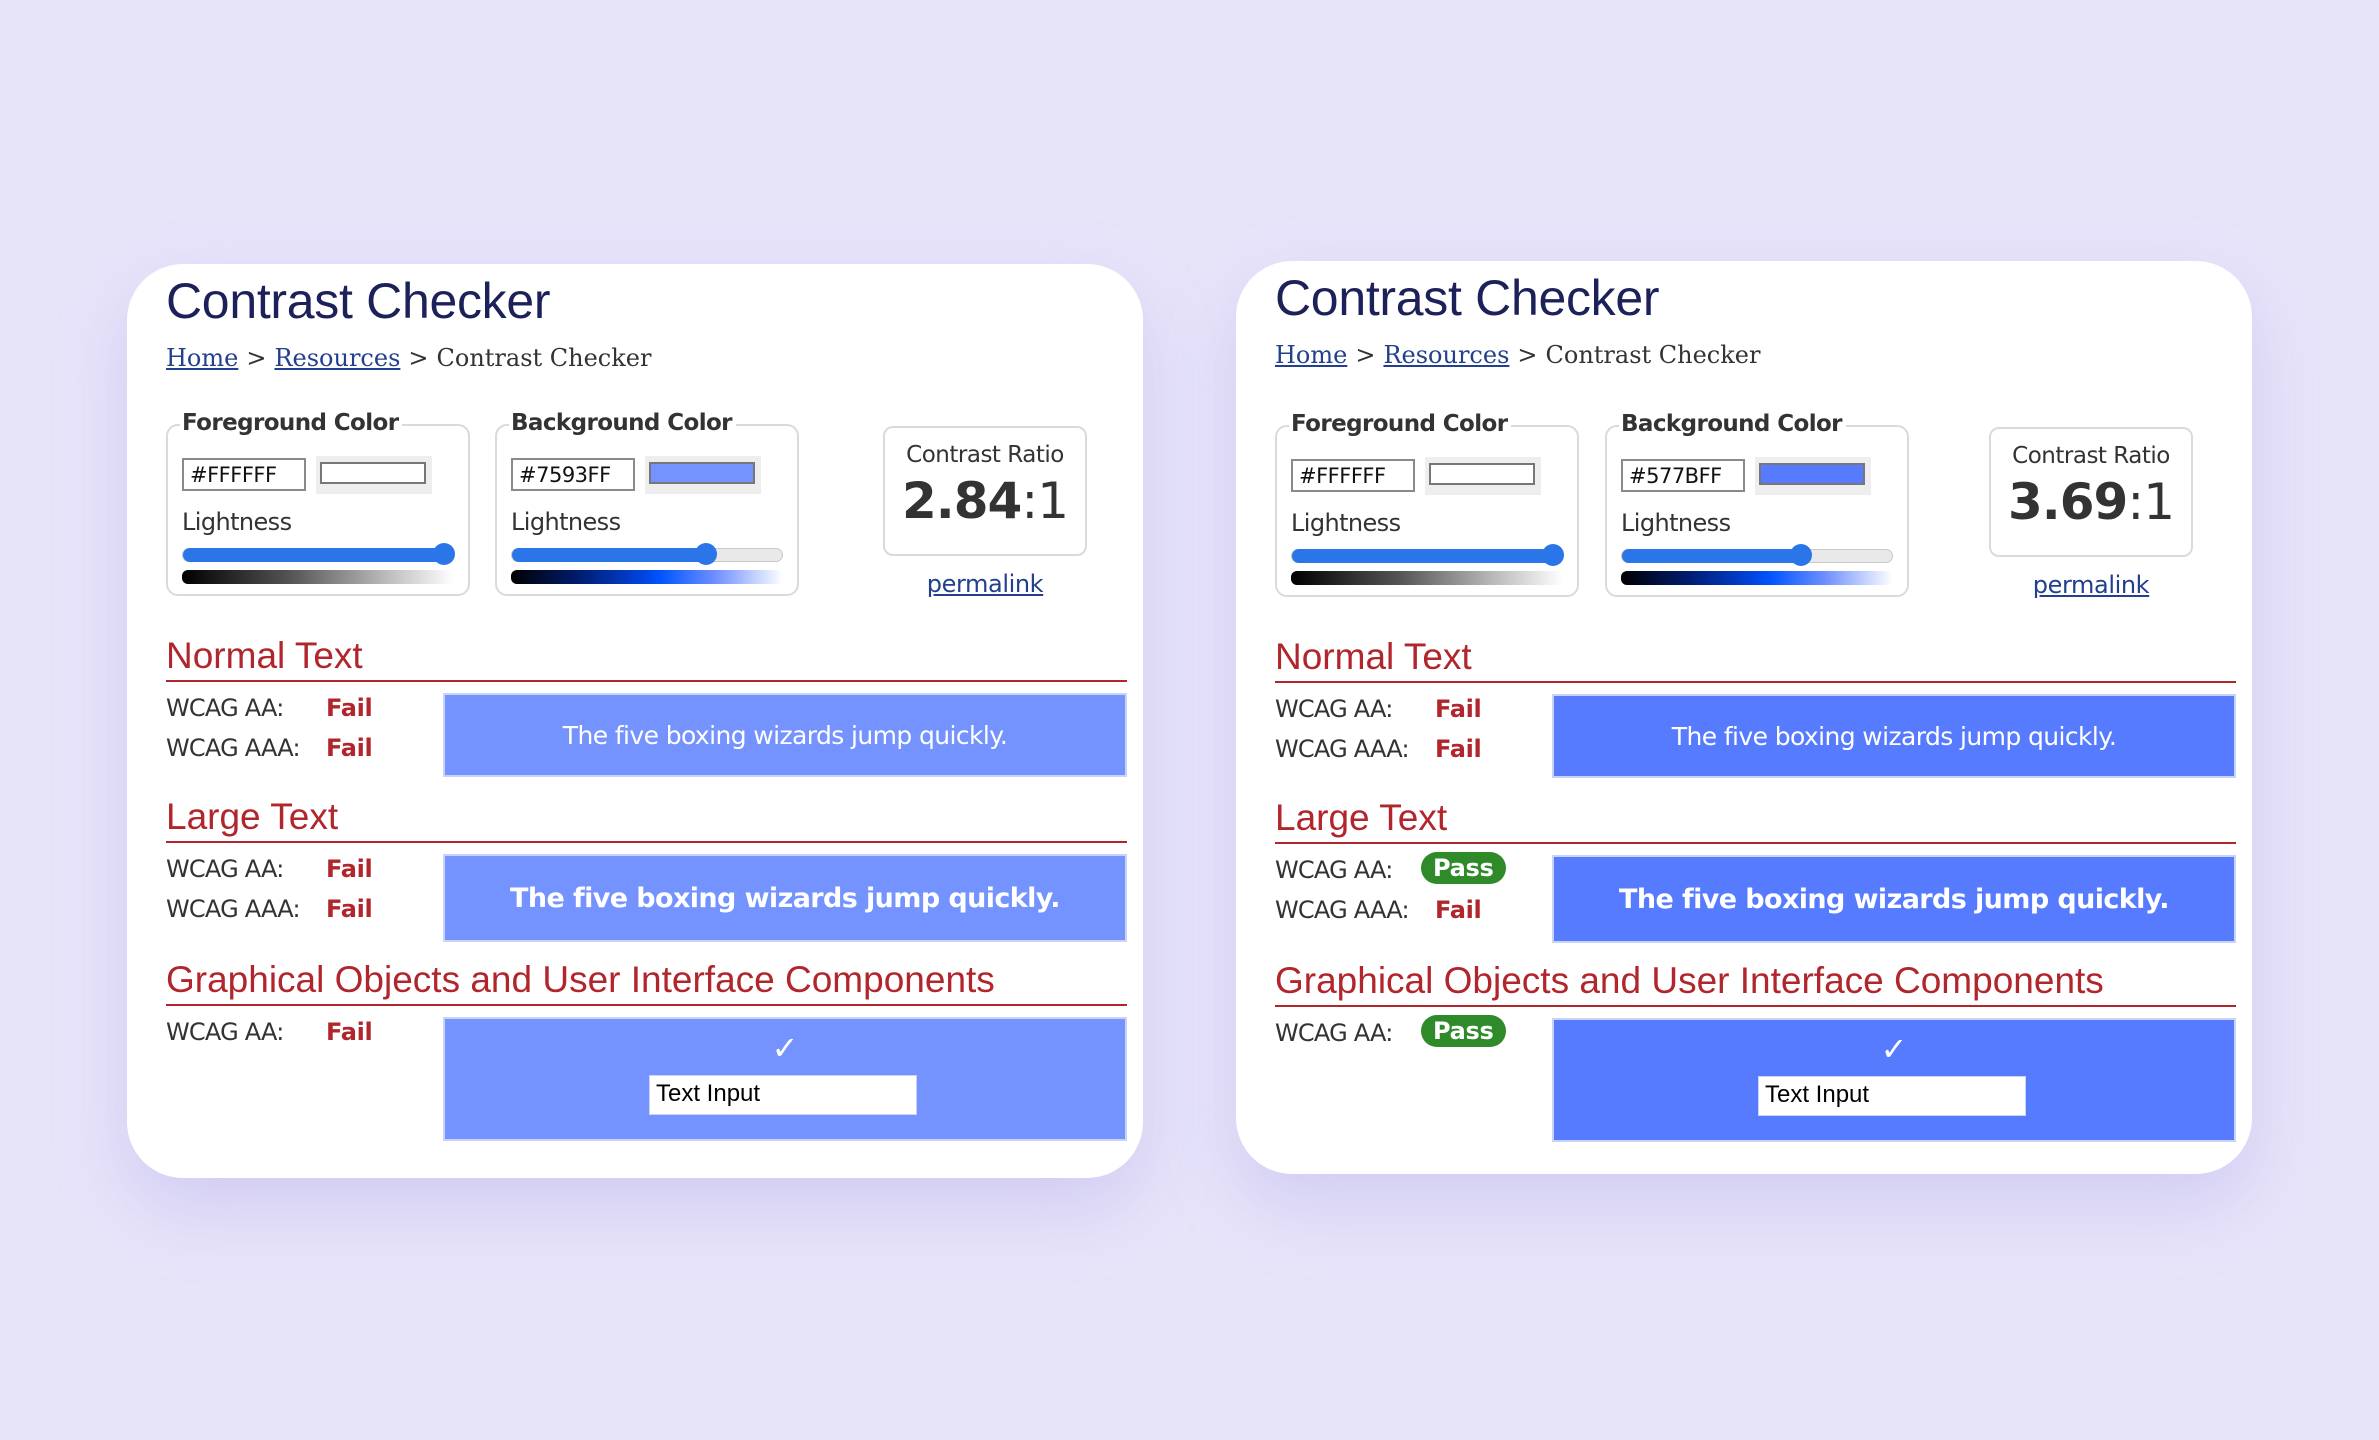 Image resolution: width=2379 pixels, height=1440 pixels. What do you see at coordinates (1463, 868) in the screenshot?
I see `large-aa-result: Pass` at bounding box center [1463, 868].